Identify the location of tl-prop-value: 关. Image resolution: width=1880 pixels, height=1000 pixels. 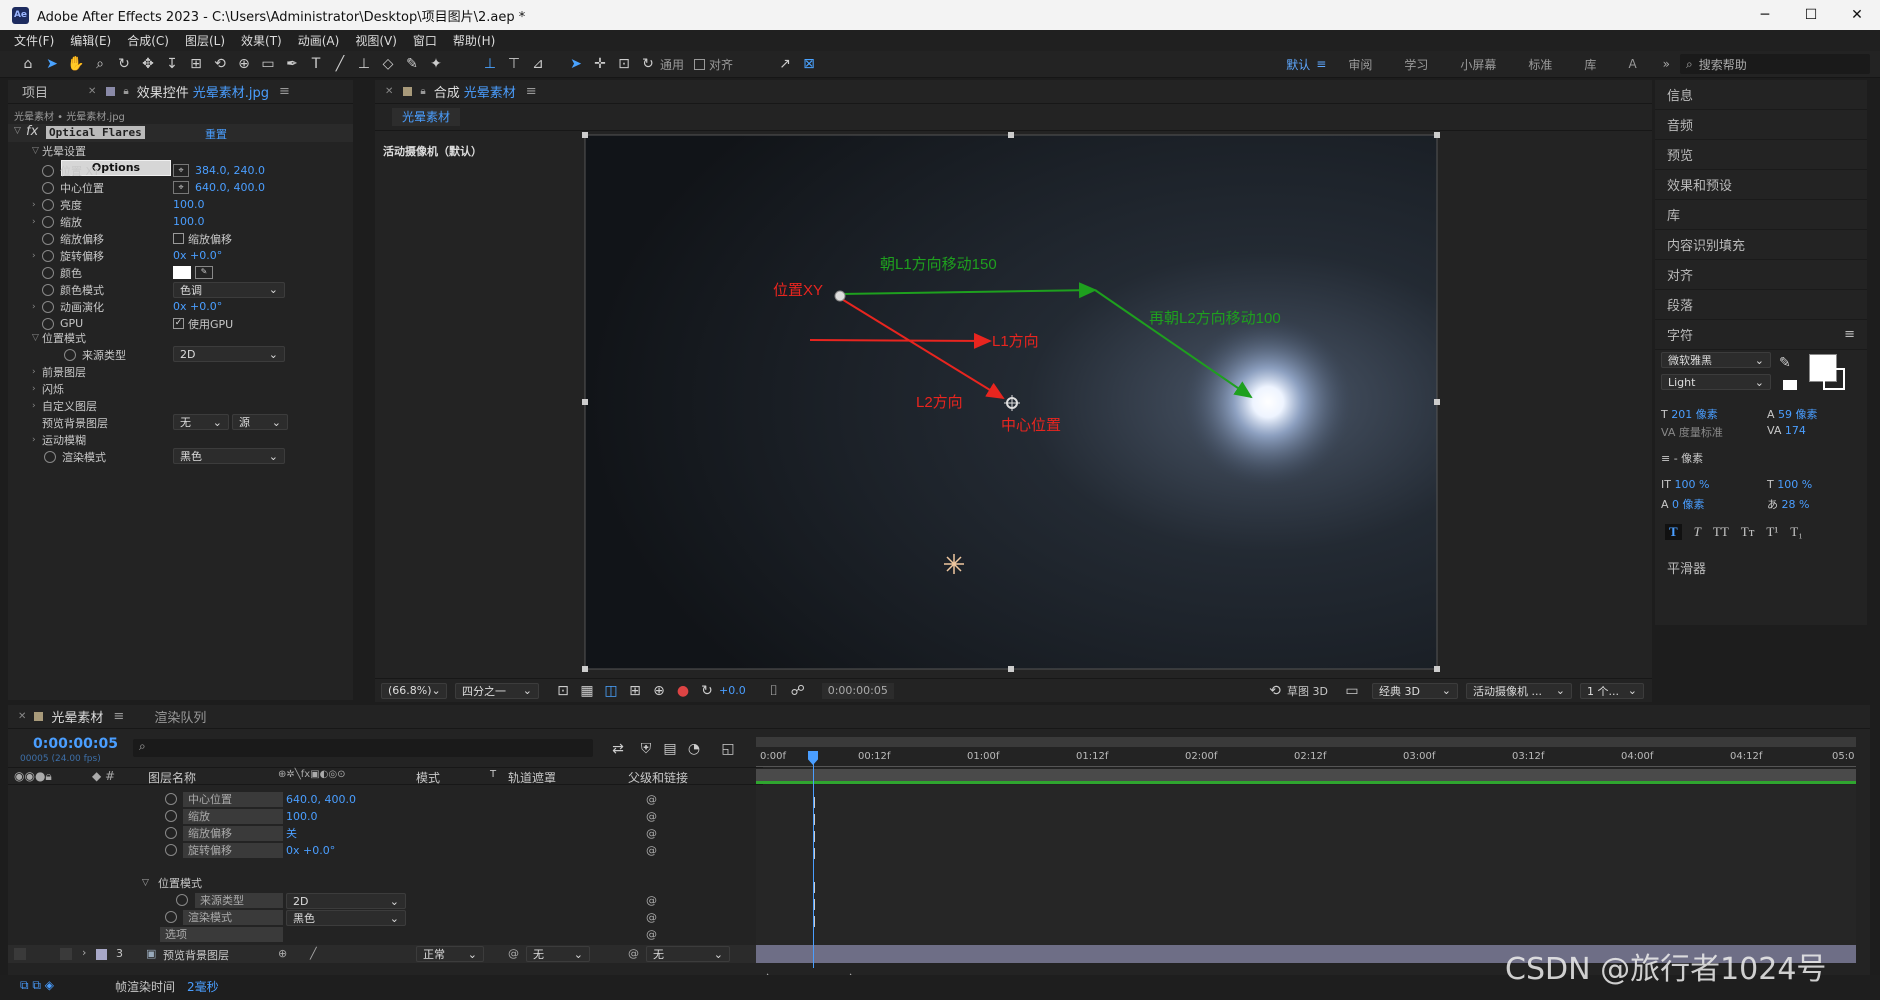
(291, 833).